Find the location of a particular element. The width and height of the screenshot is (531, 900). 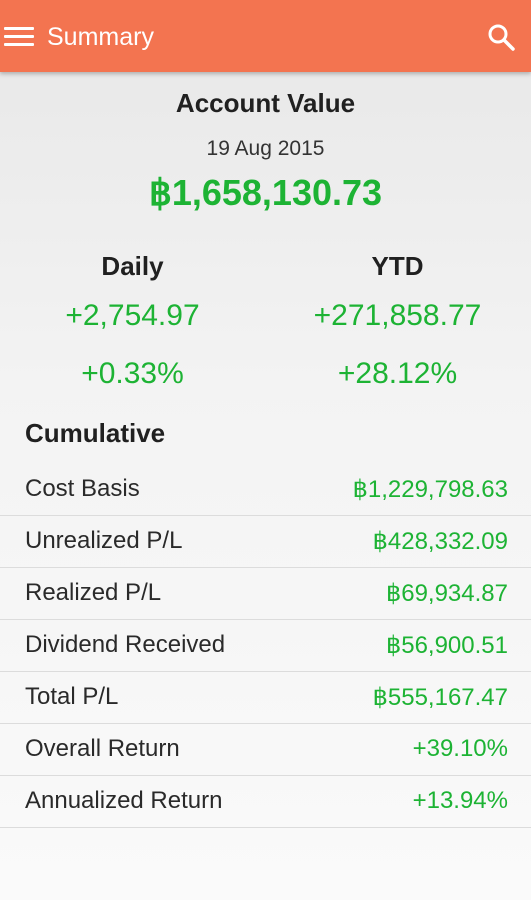

row-value: ฿1,229,798.63 is located at coordinates (430, 489).